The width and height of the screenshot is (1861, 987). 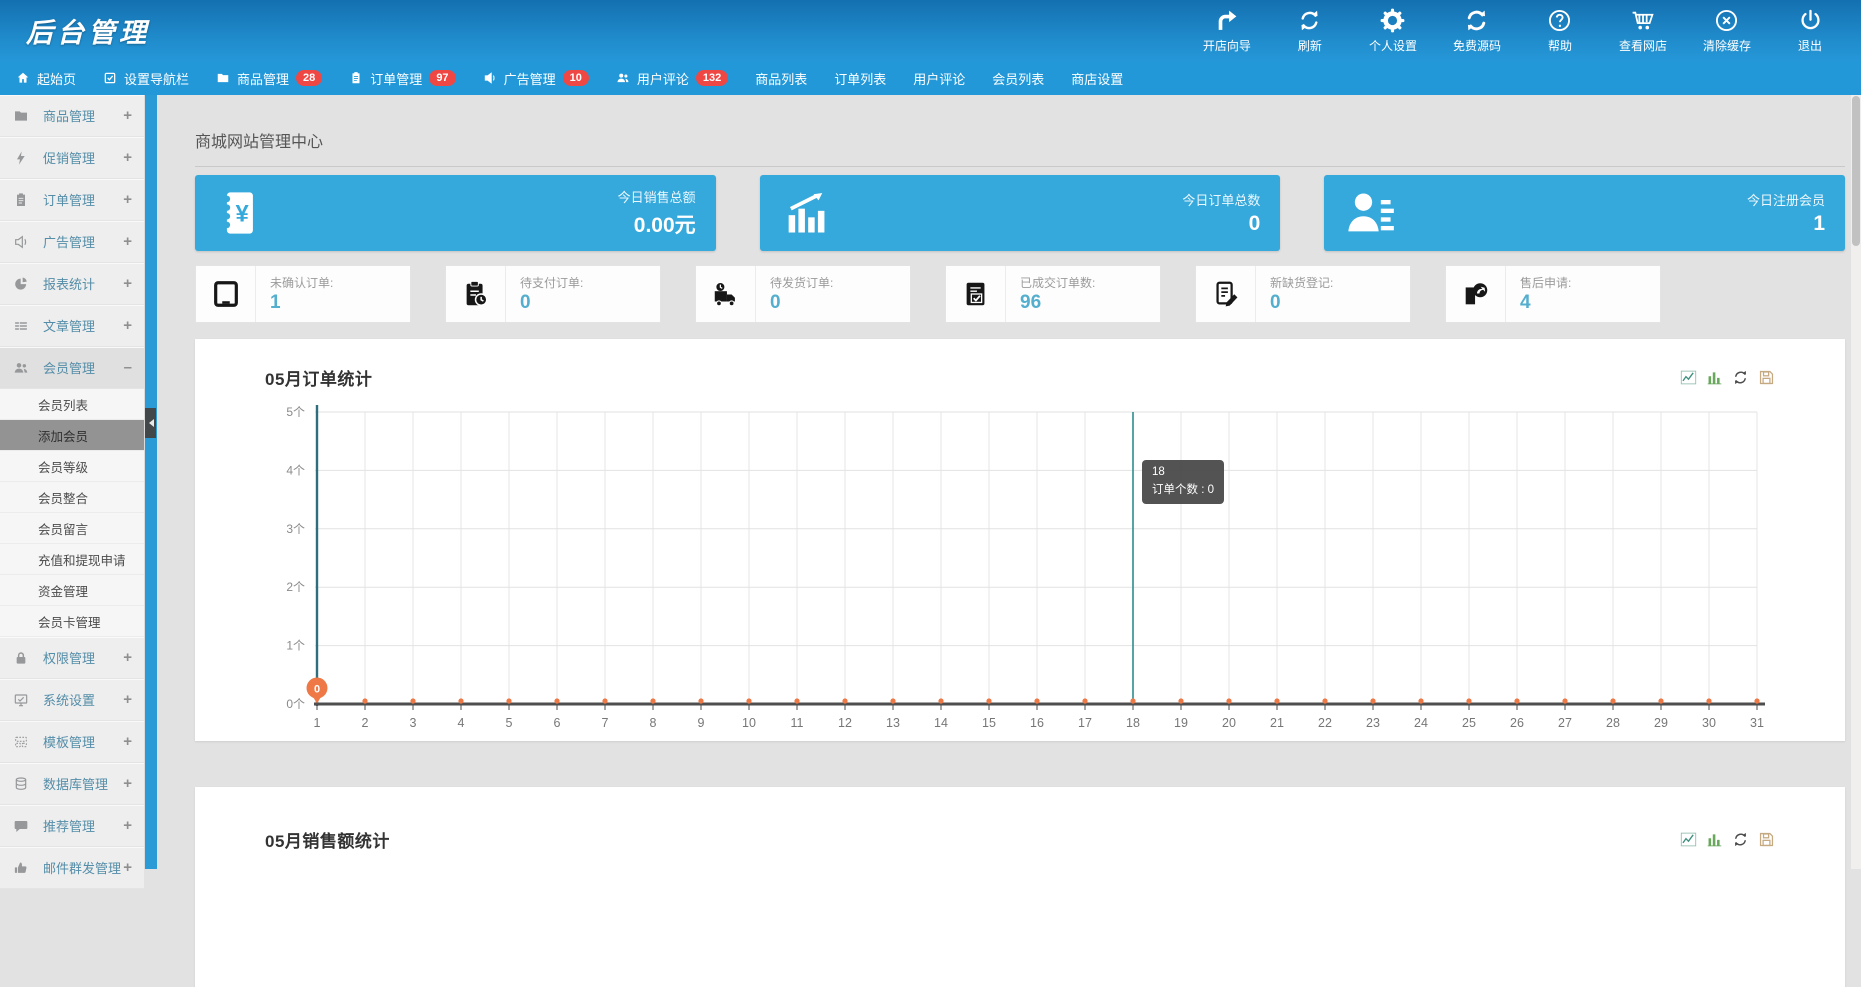 I want to click on svg-text: 10, so click(x=749, y=723).